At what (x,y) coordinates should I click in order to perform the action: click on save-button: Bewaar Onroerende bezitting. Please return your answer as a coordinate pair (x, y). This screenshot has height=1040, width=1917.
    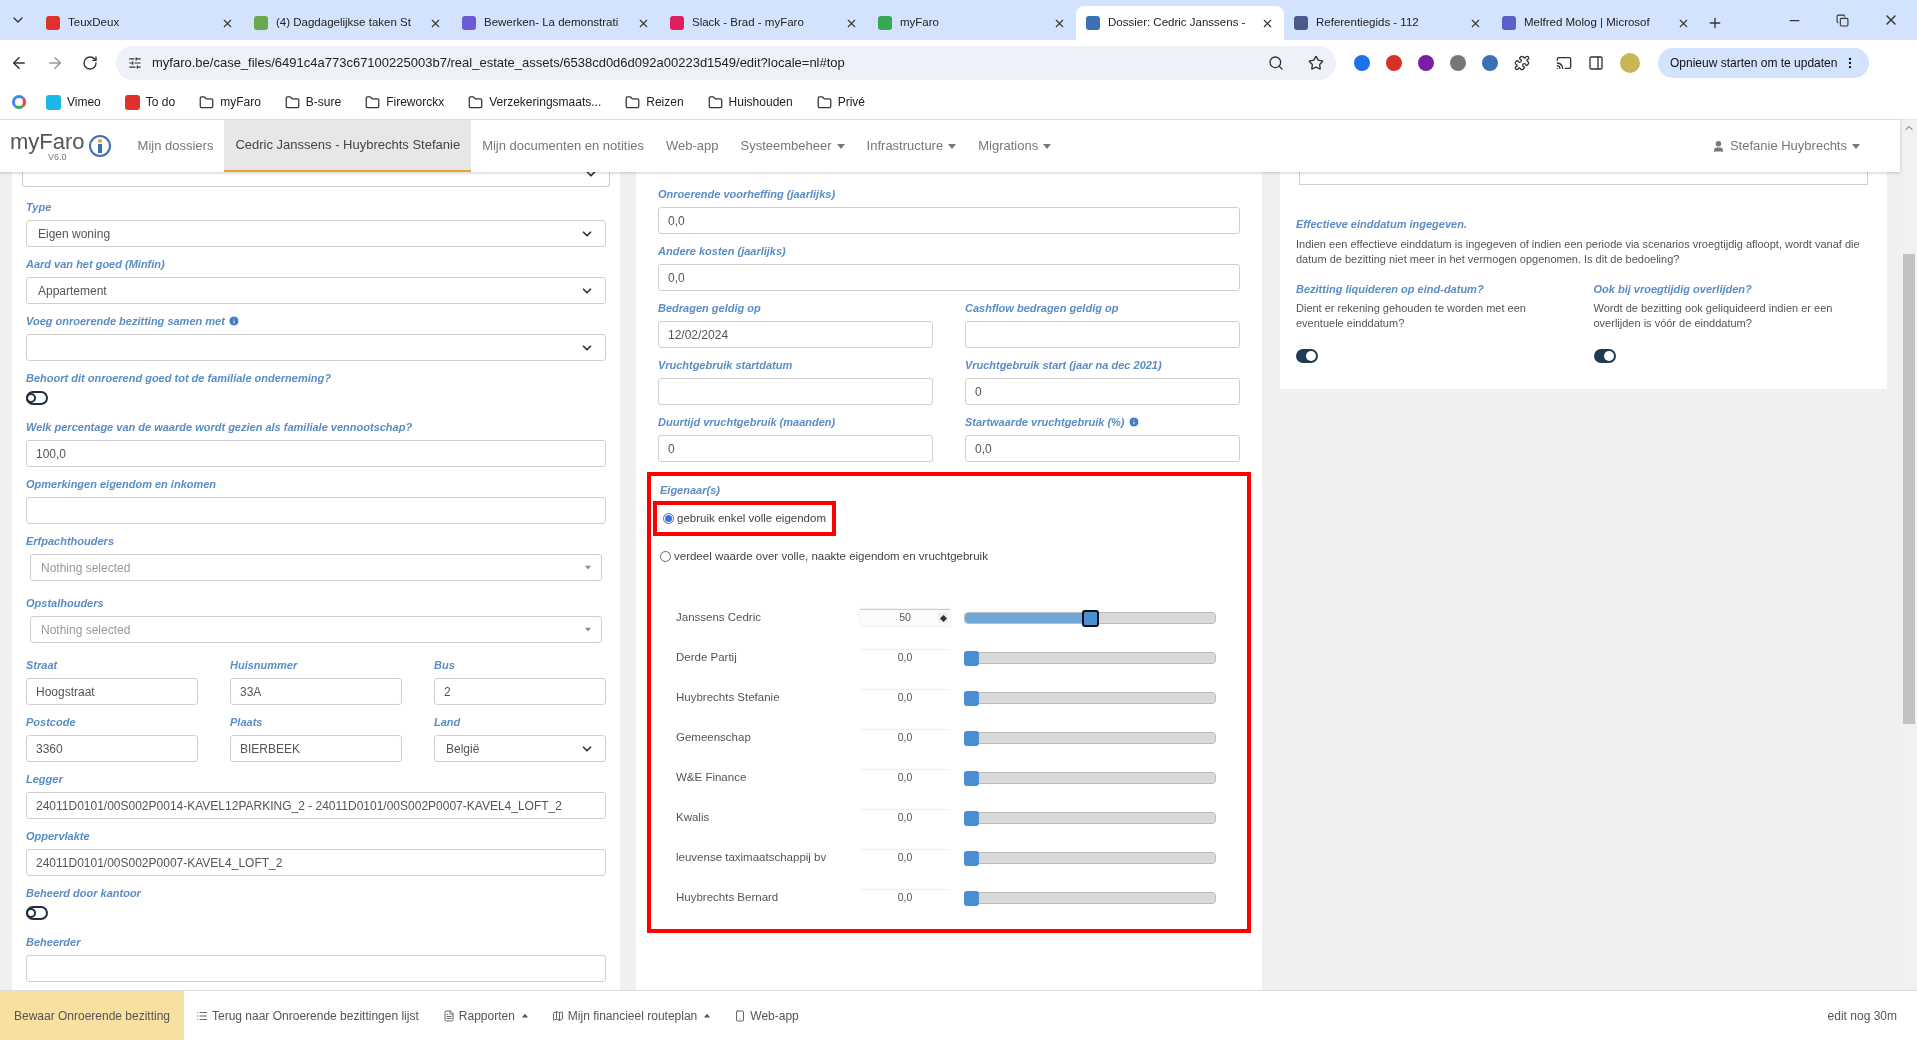
    Looking at the image, I should click on (92, 1015).